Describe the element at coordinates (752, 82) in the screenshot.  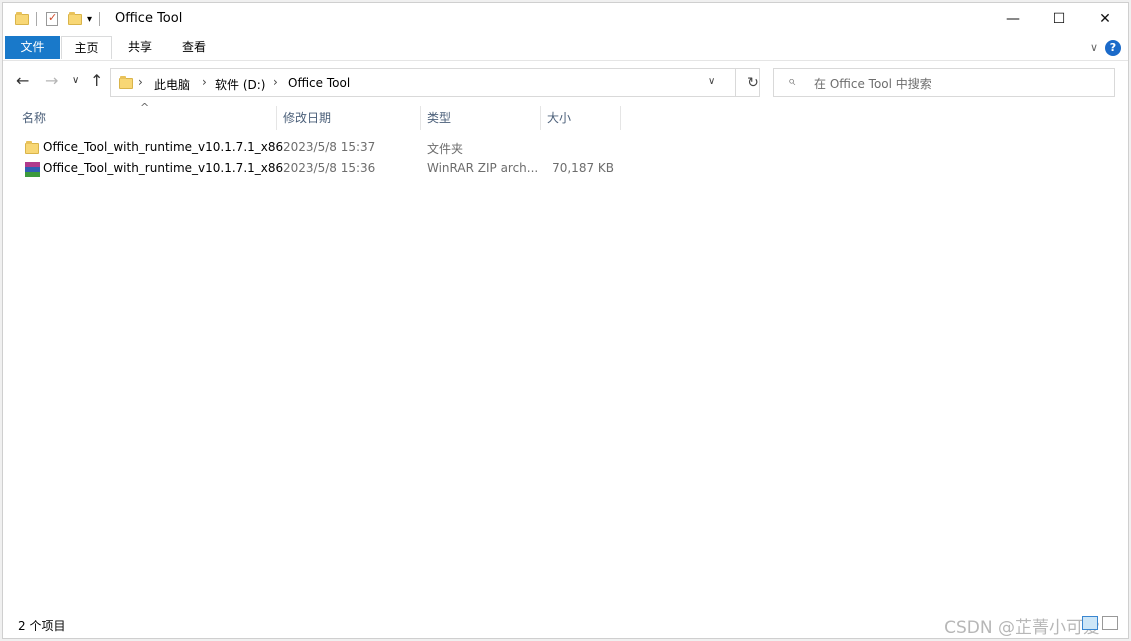
I see `refresh-icon: ↻` at that location.